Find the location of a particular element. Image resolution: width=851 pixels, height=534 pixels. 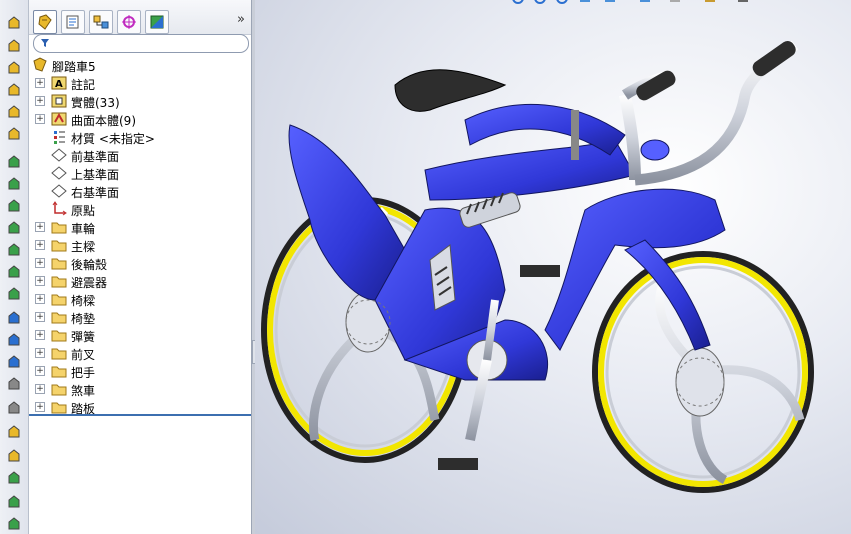

svg-text: A is located at coordinates (59, 84).